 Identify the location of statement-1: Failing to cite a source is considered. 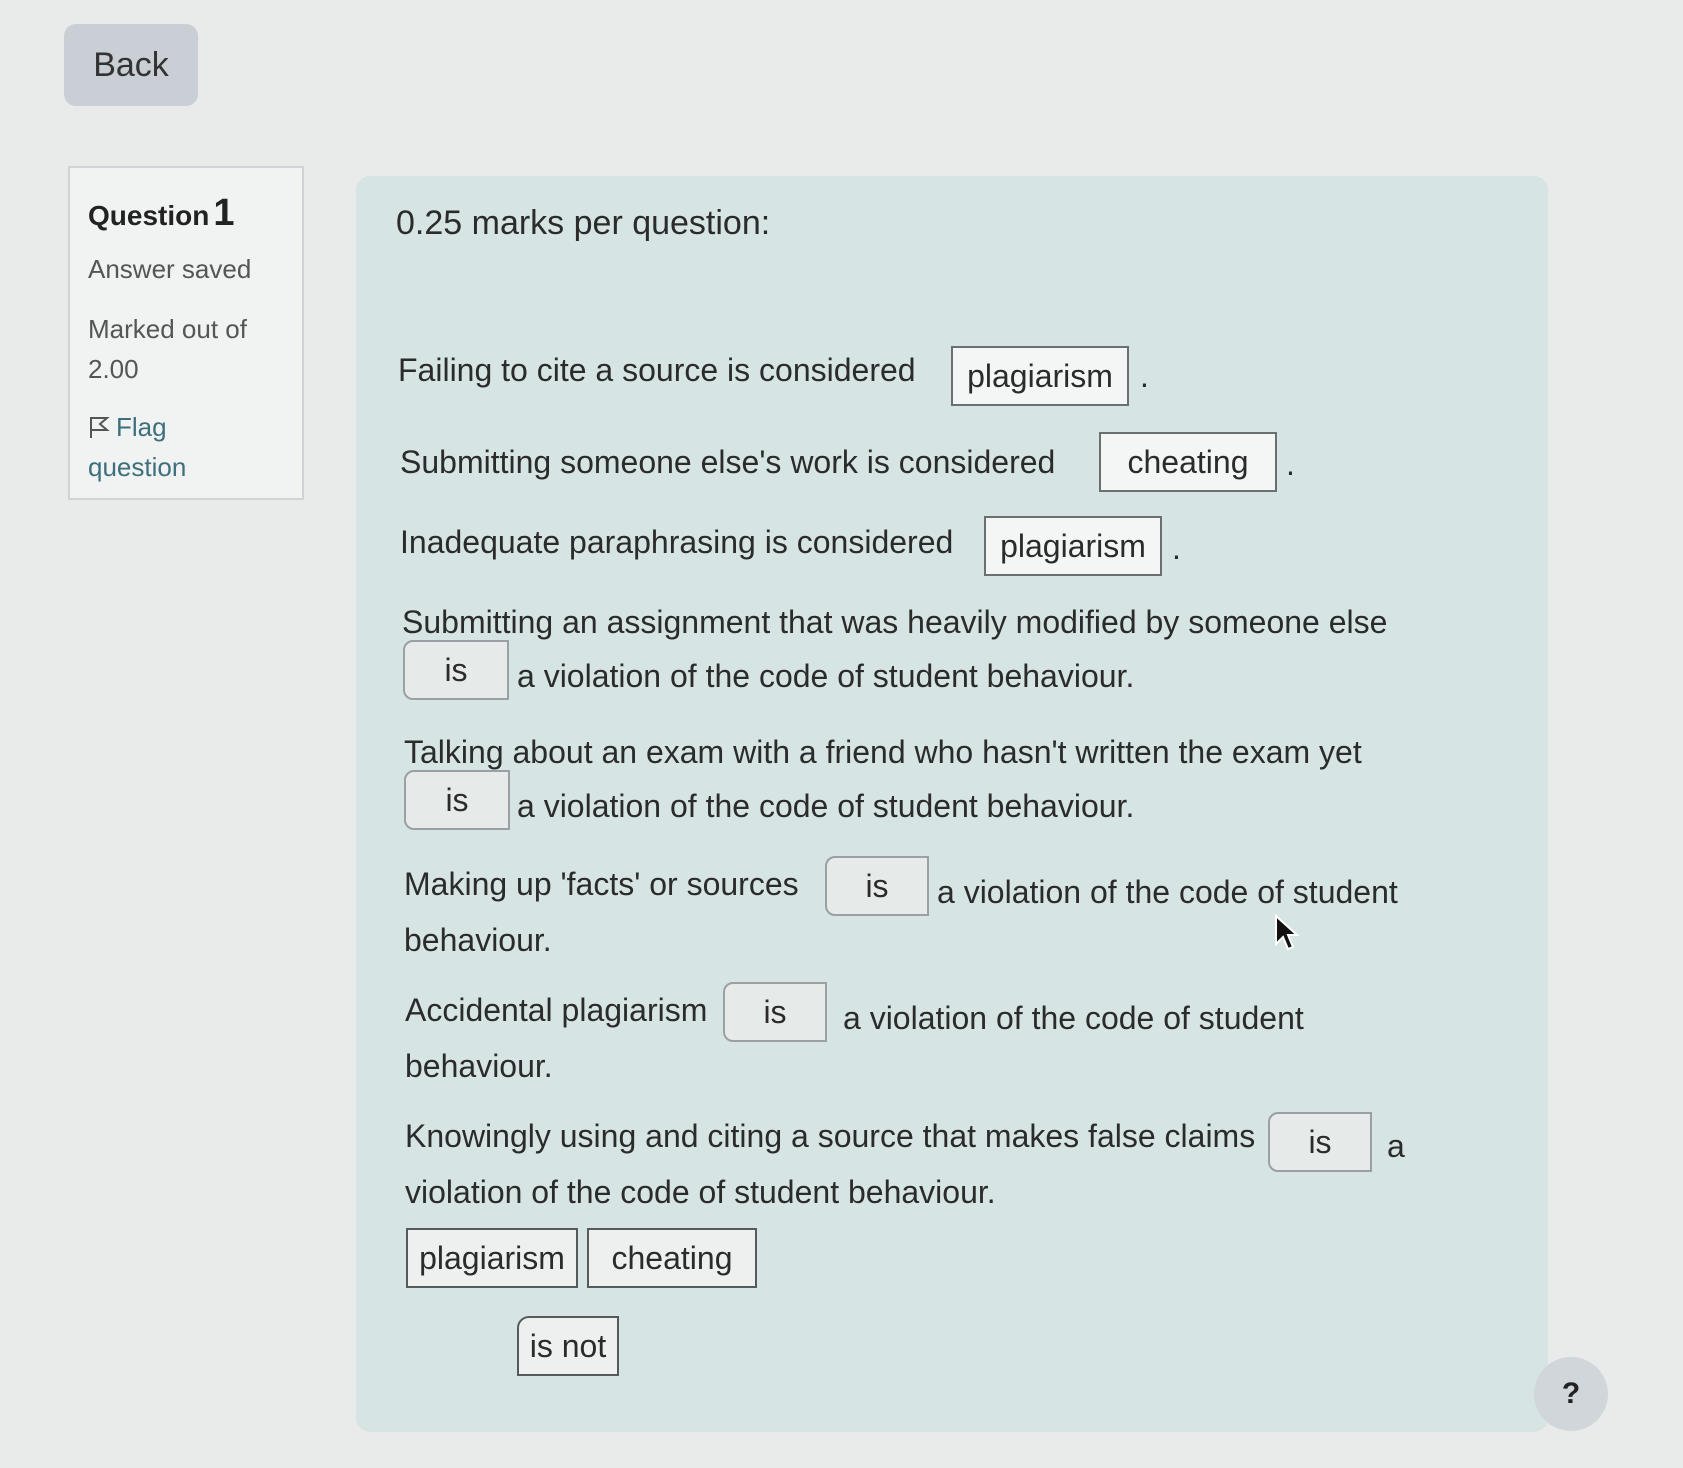
(657, 370).